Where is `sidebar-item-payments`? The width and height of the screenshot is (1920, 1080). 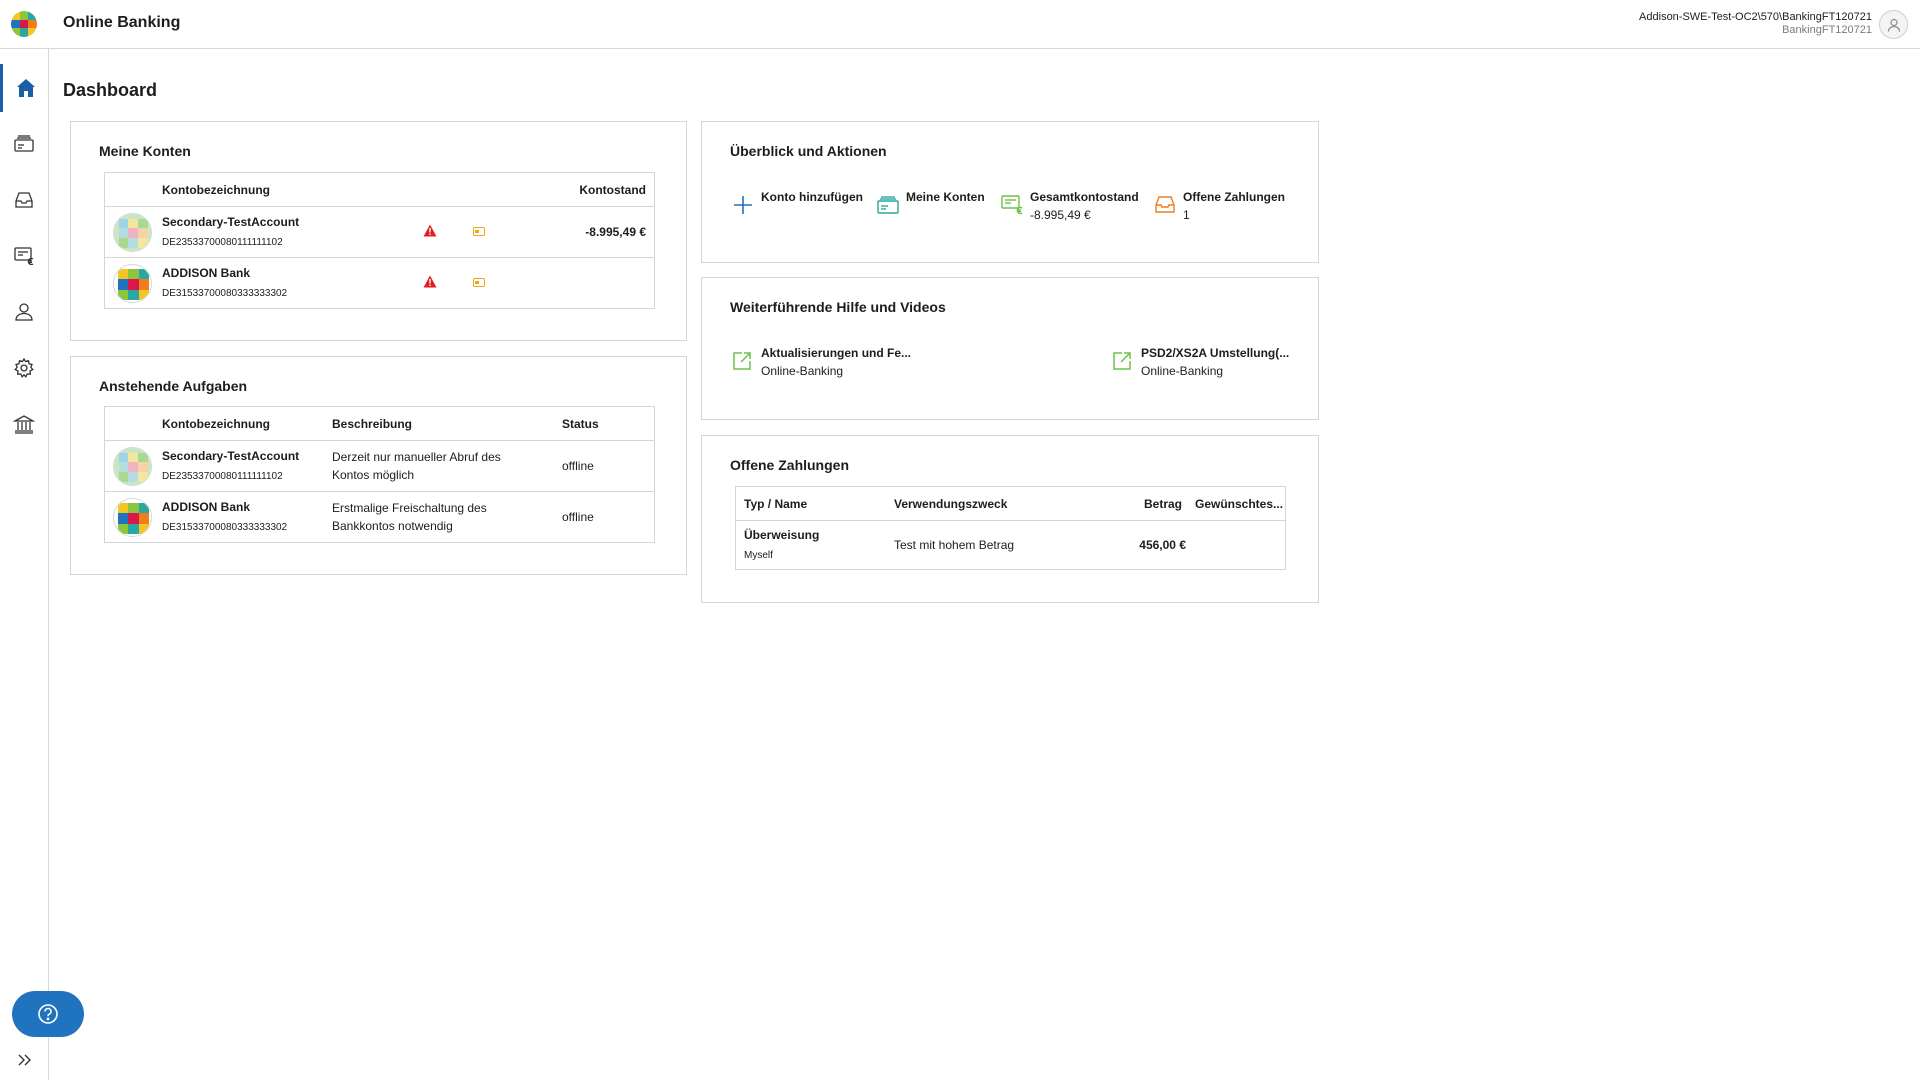
sidebar-item-payments is located at coordinates (24, 256).